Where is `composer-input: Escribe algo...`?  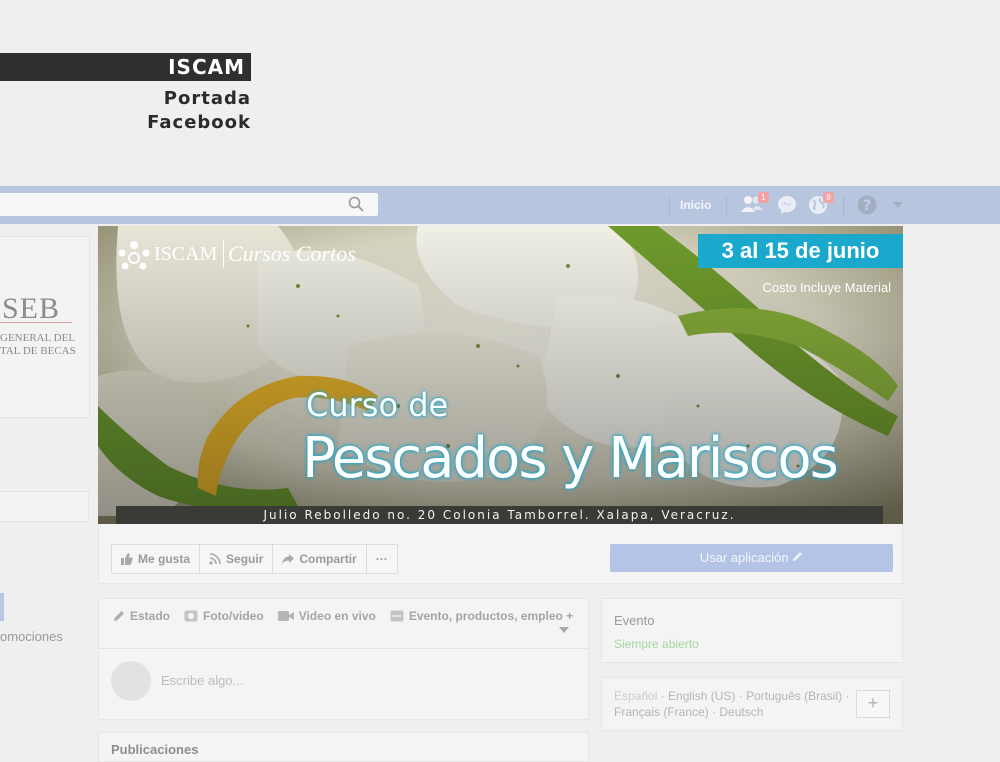 composer-input: Escribe algo... is located at coordinates (202, 680).